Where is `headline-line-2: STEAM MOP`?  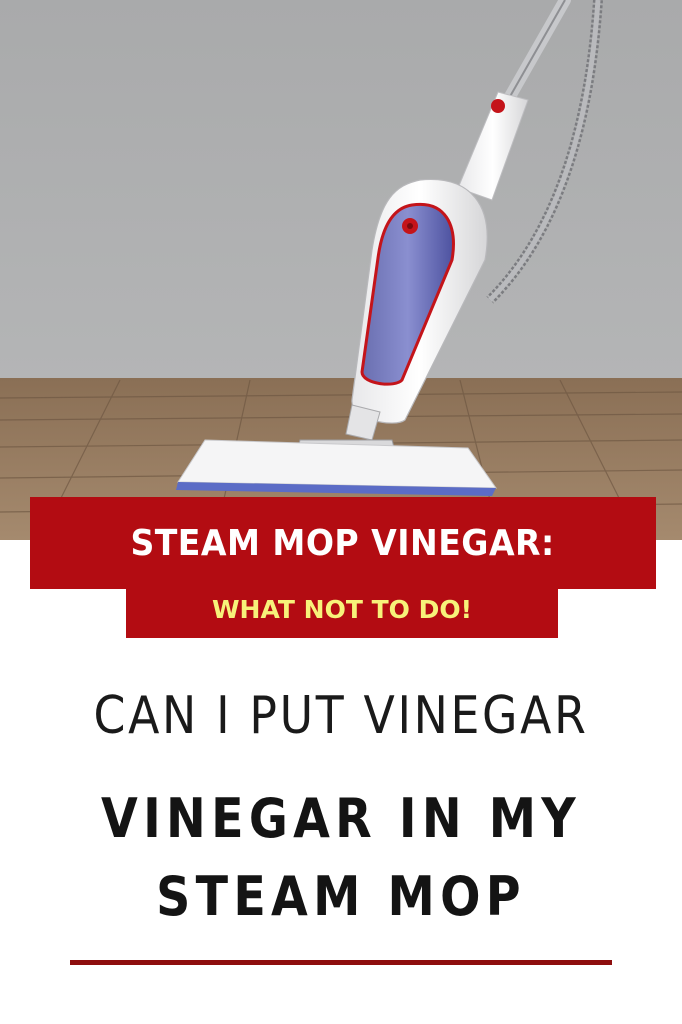
headline-line-2: STEAM MOP is located at coordinates (341, 896).